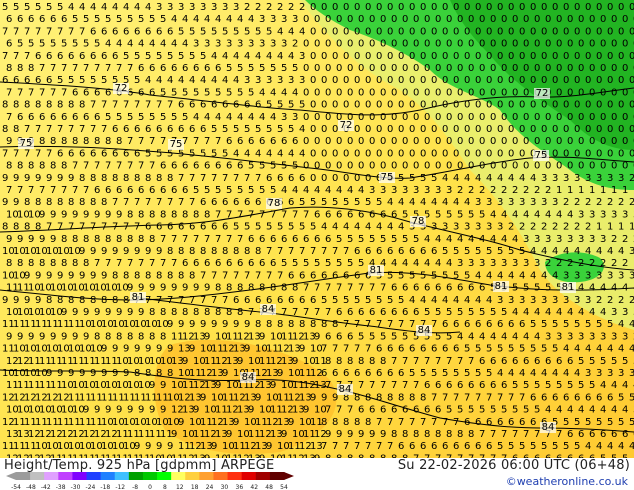 This screenshot has height=490, width=634. What do you see at coordinates (631, 227) in the screenshot?
I see `grid-value: 1` at bounding box center [631, 227].